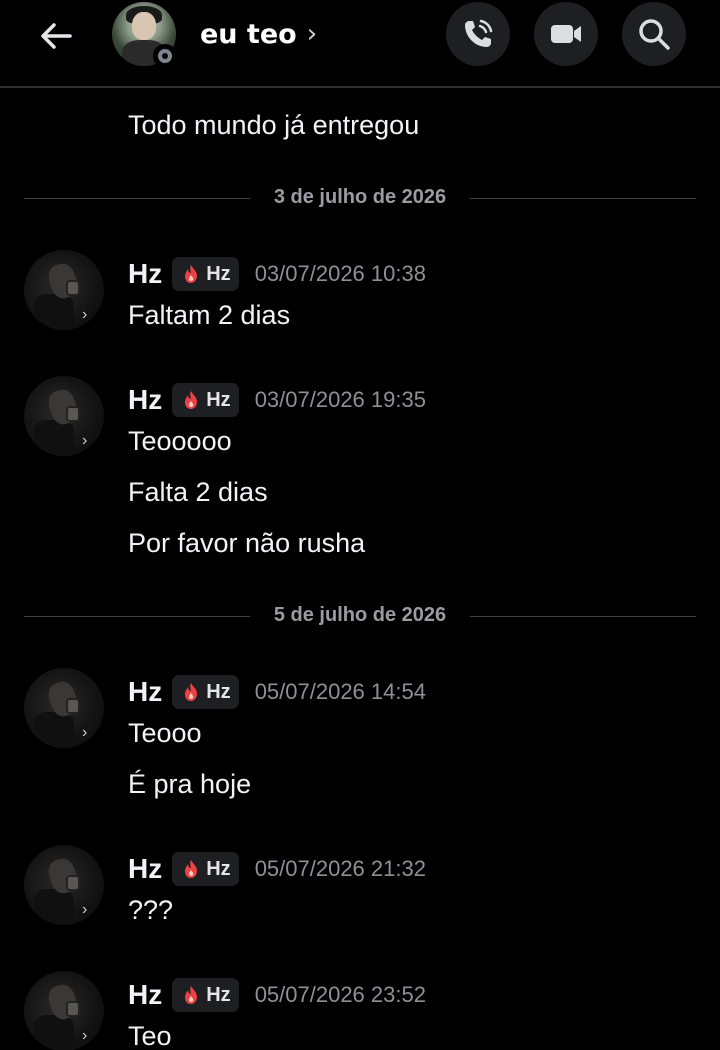 The image size is (720, 1050). I want to click on chat-header: eu teo ›, so click(360, 44).